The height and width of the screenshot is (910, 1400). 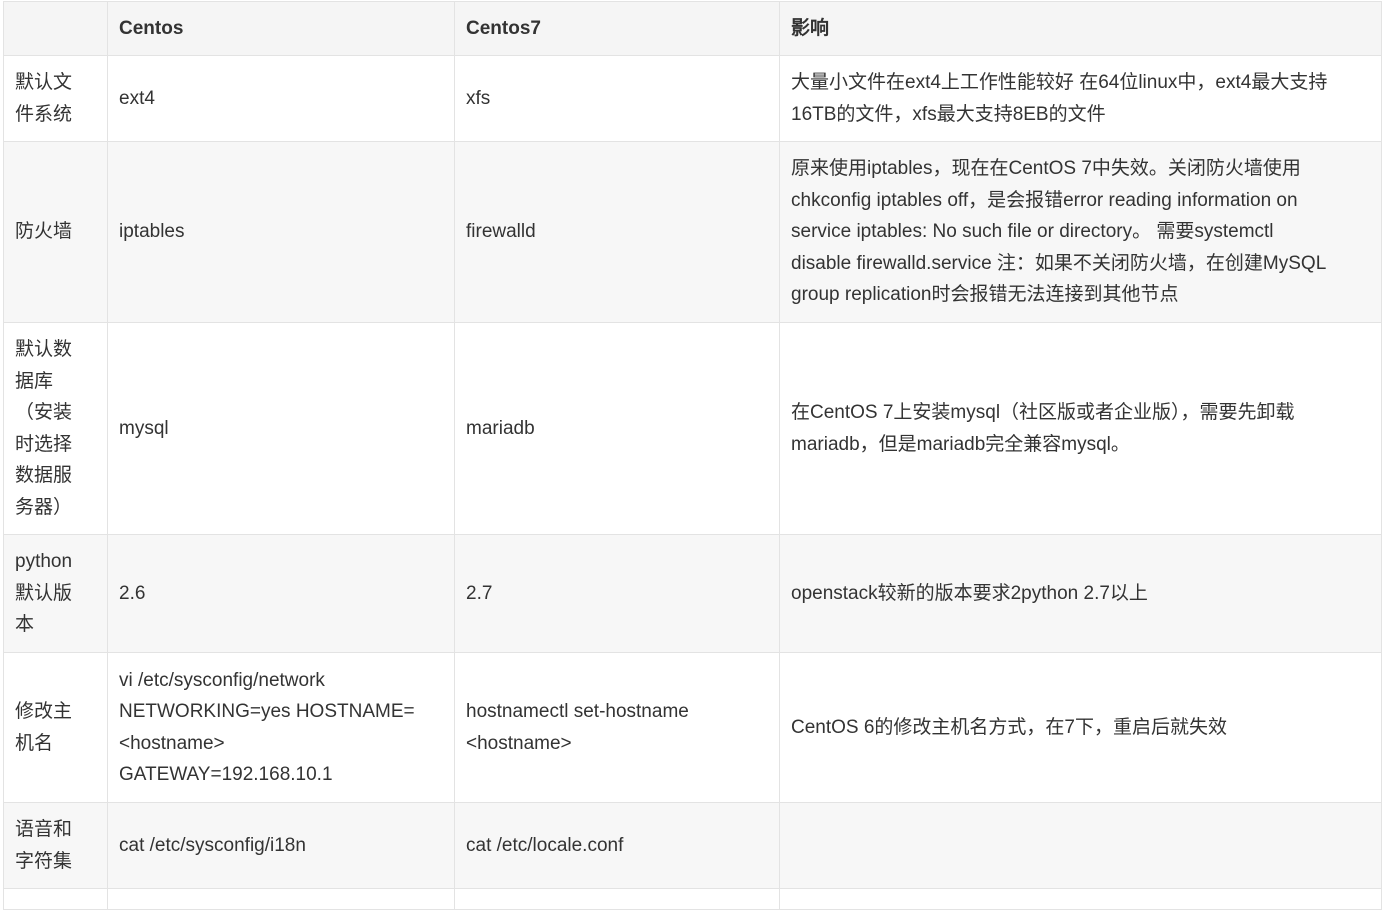 What do you see at coordinates (44, 861) in the screenshot?
I see `cell-line: 字符集` at bounding box center [44, 861].